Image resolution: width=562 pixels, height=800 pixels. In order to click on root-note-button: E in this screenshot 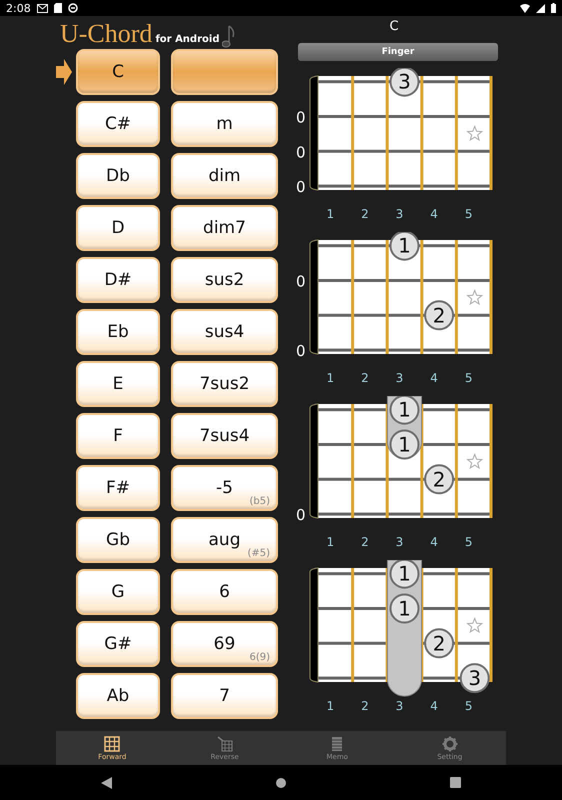, I will do `click(118, 384)`.